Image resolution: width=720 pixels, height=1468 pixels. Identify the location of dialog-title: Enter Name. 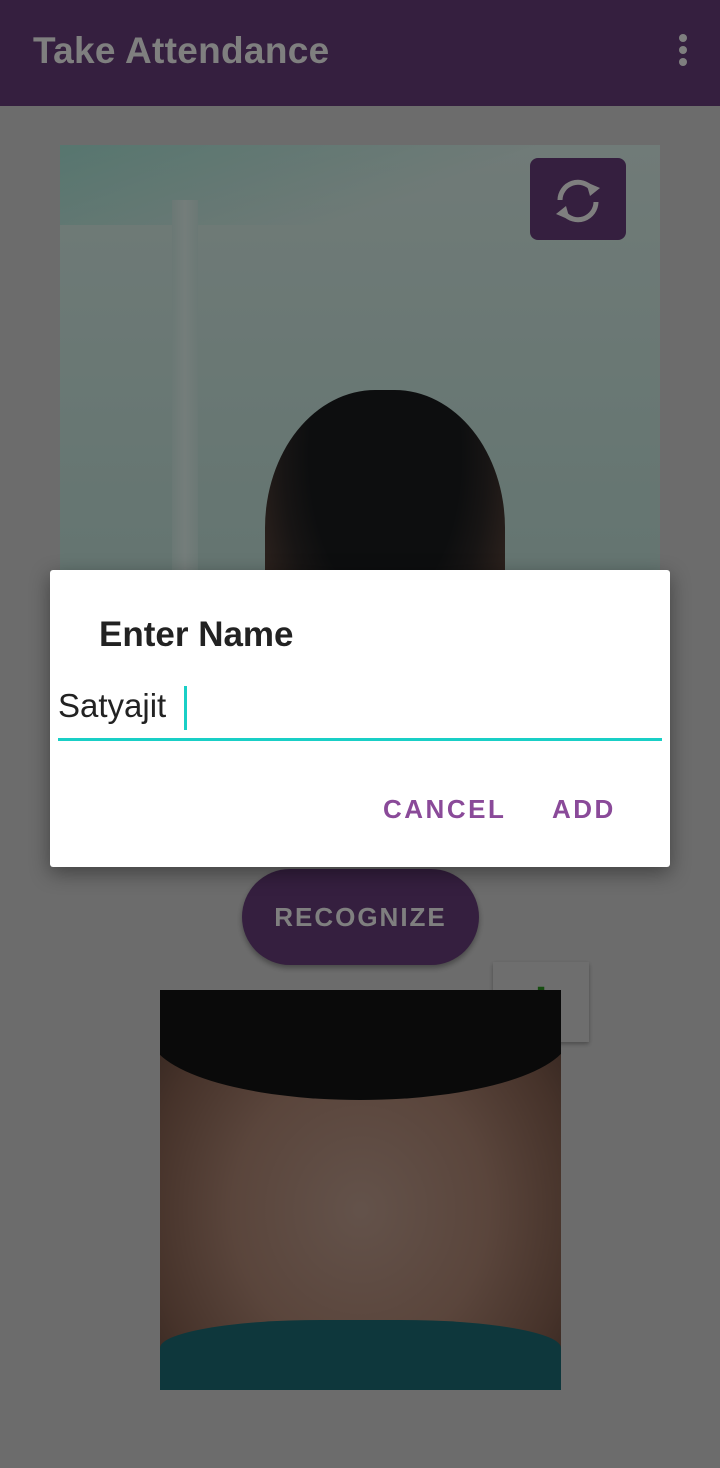
(196, 634).